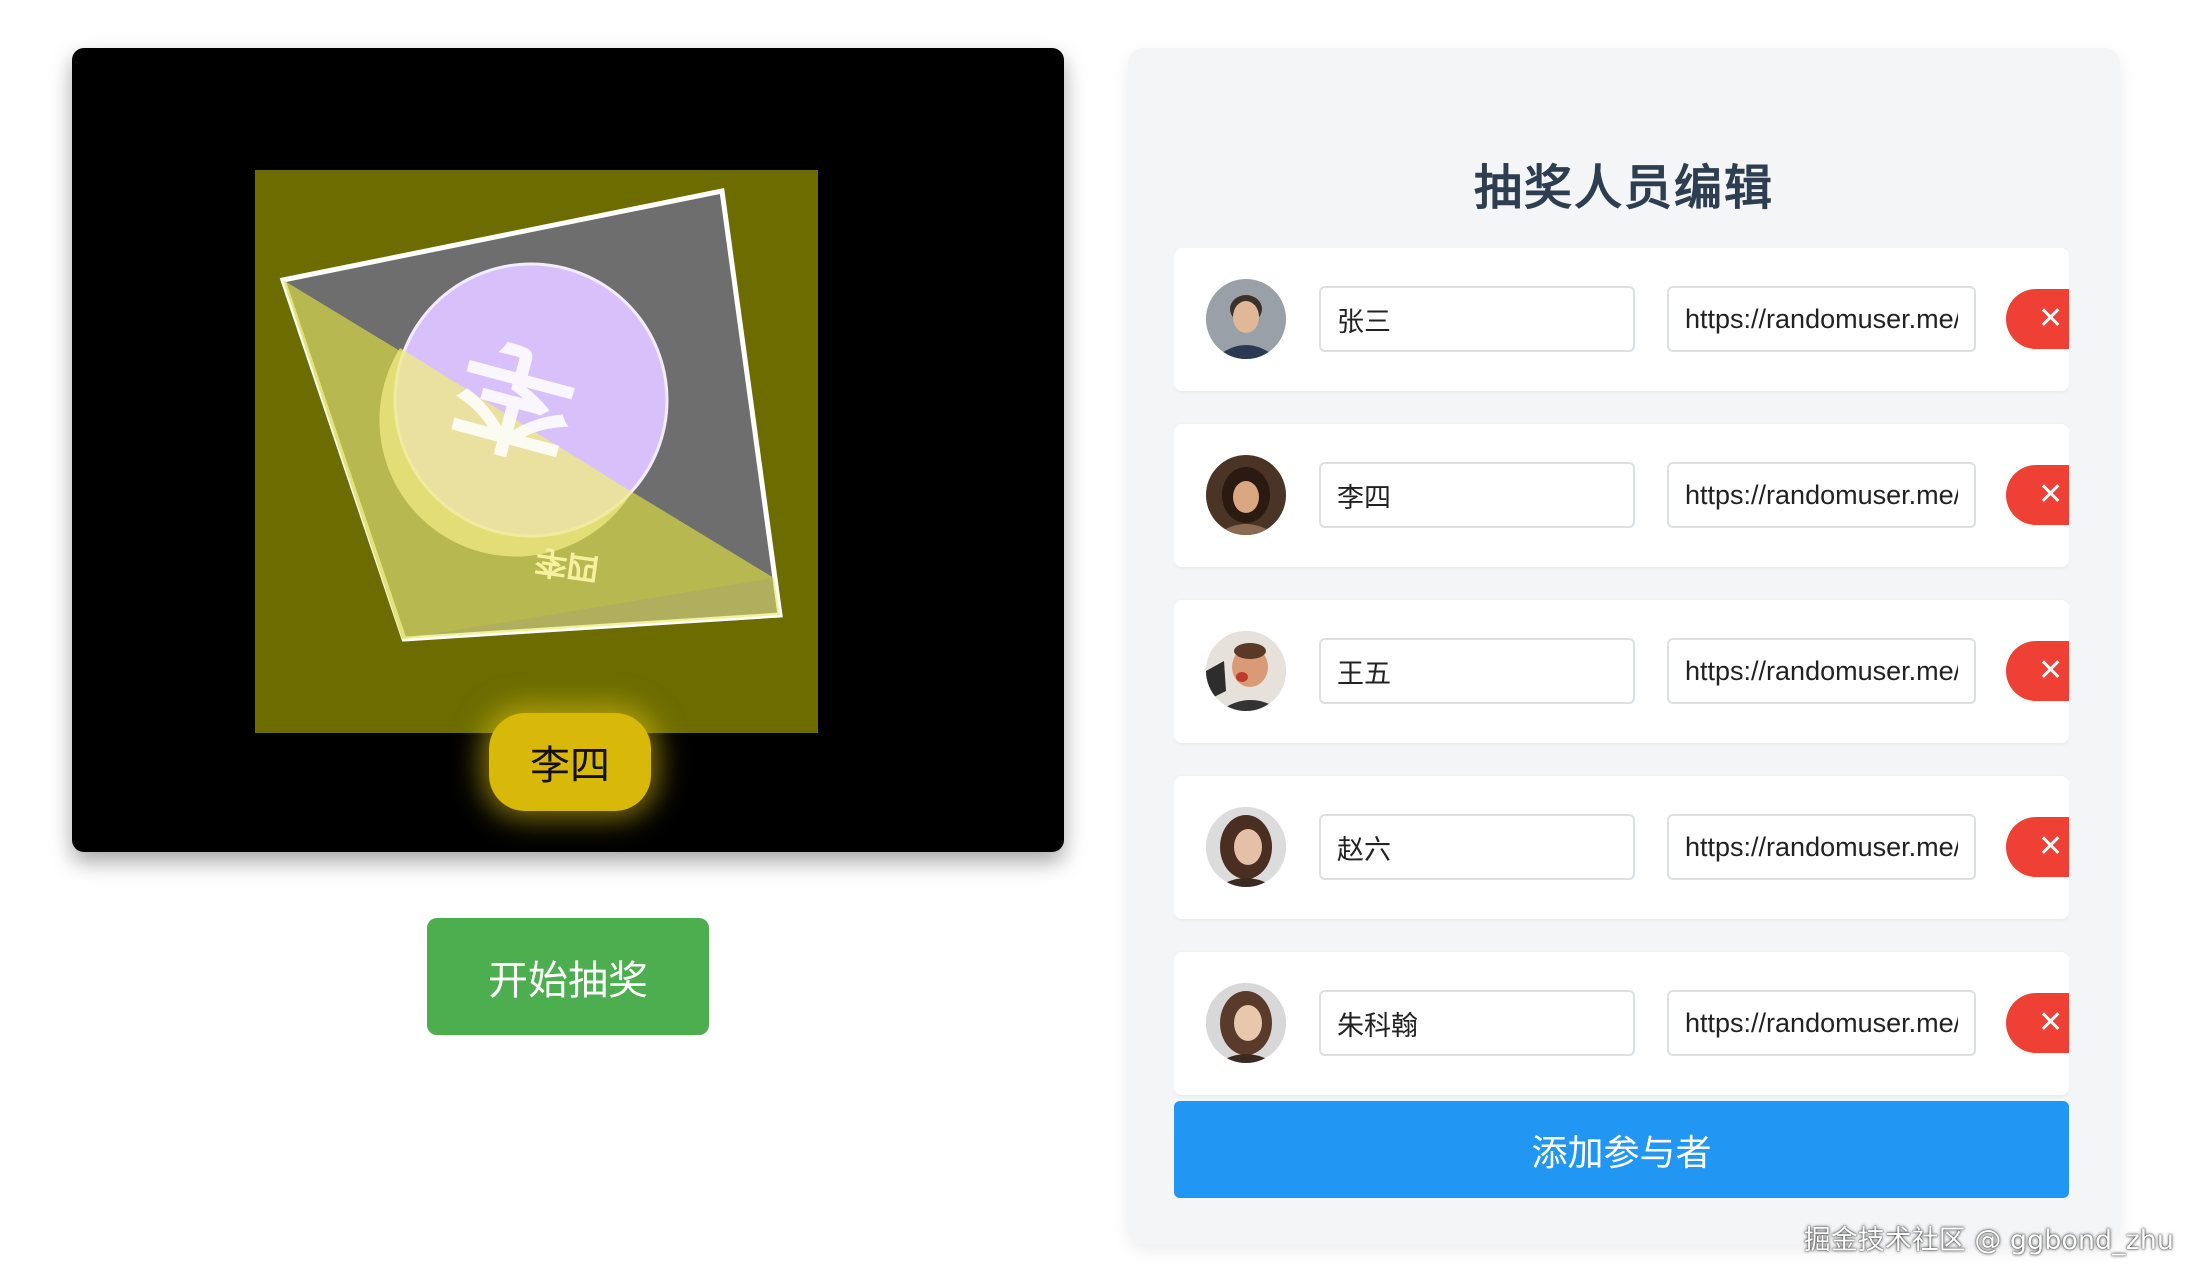 The image size is (2196, 1280). I want to click on add-participant-button: 添加参与者, so click(1621, 1149).